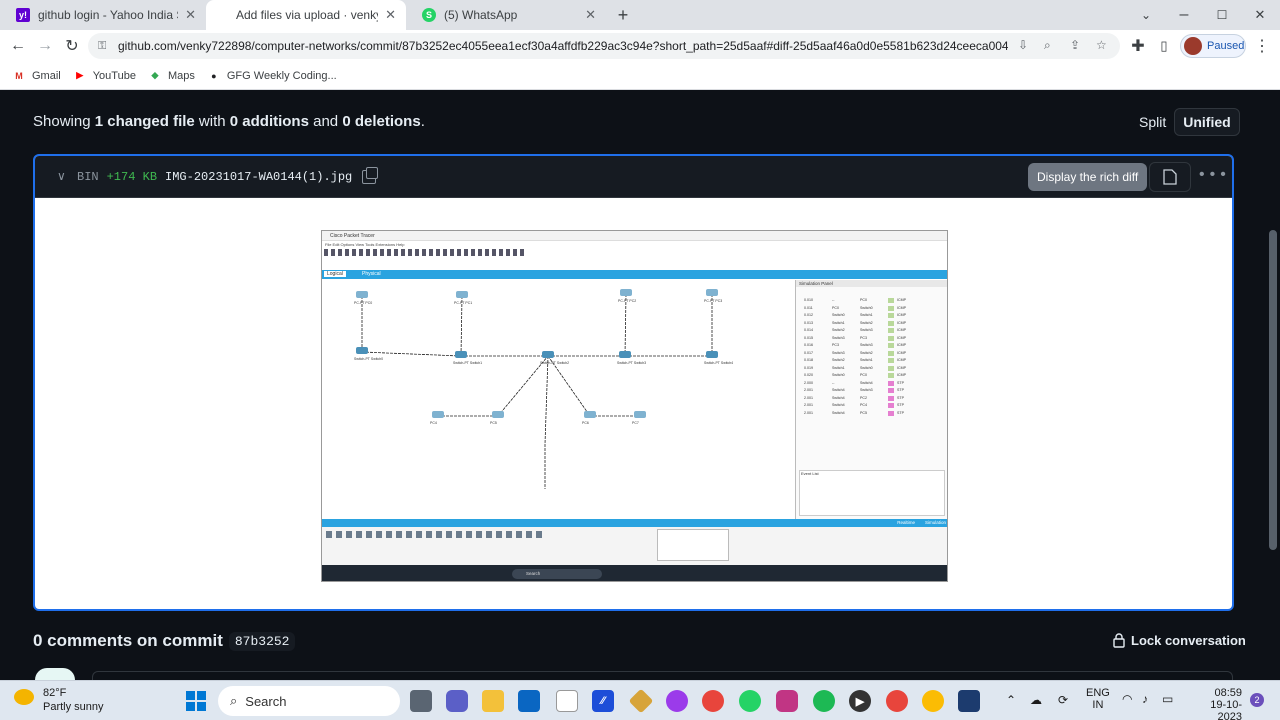 Image resolution: width=1280 pixels, height=720 pixels. I want to click on event-cell: Switch4, so click(838, 390).